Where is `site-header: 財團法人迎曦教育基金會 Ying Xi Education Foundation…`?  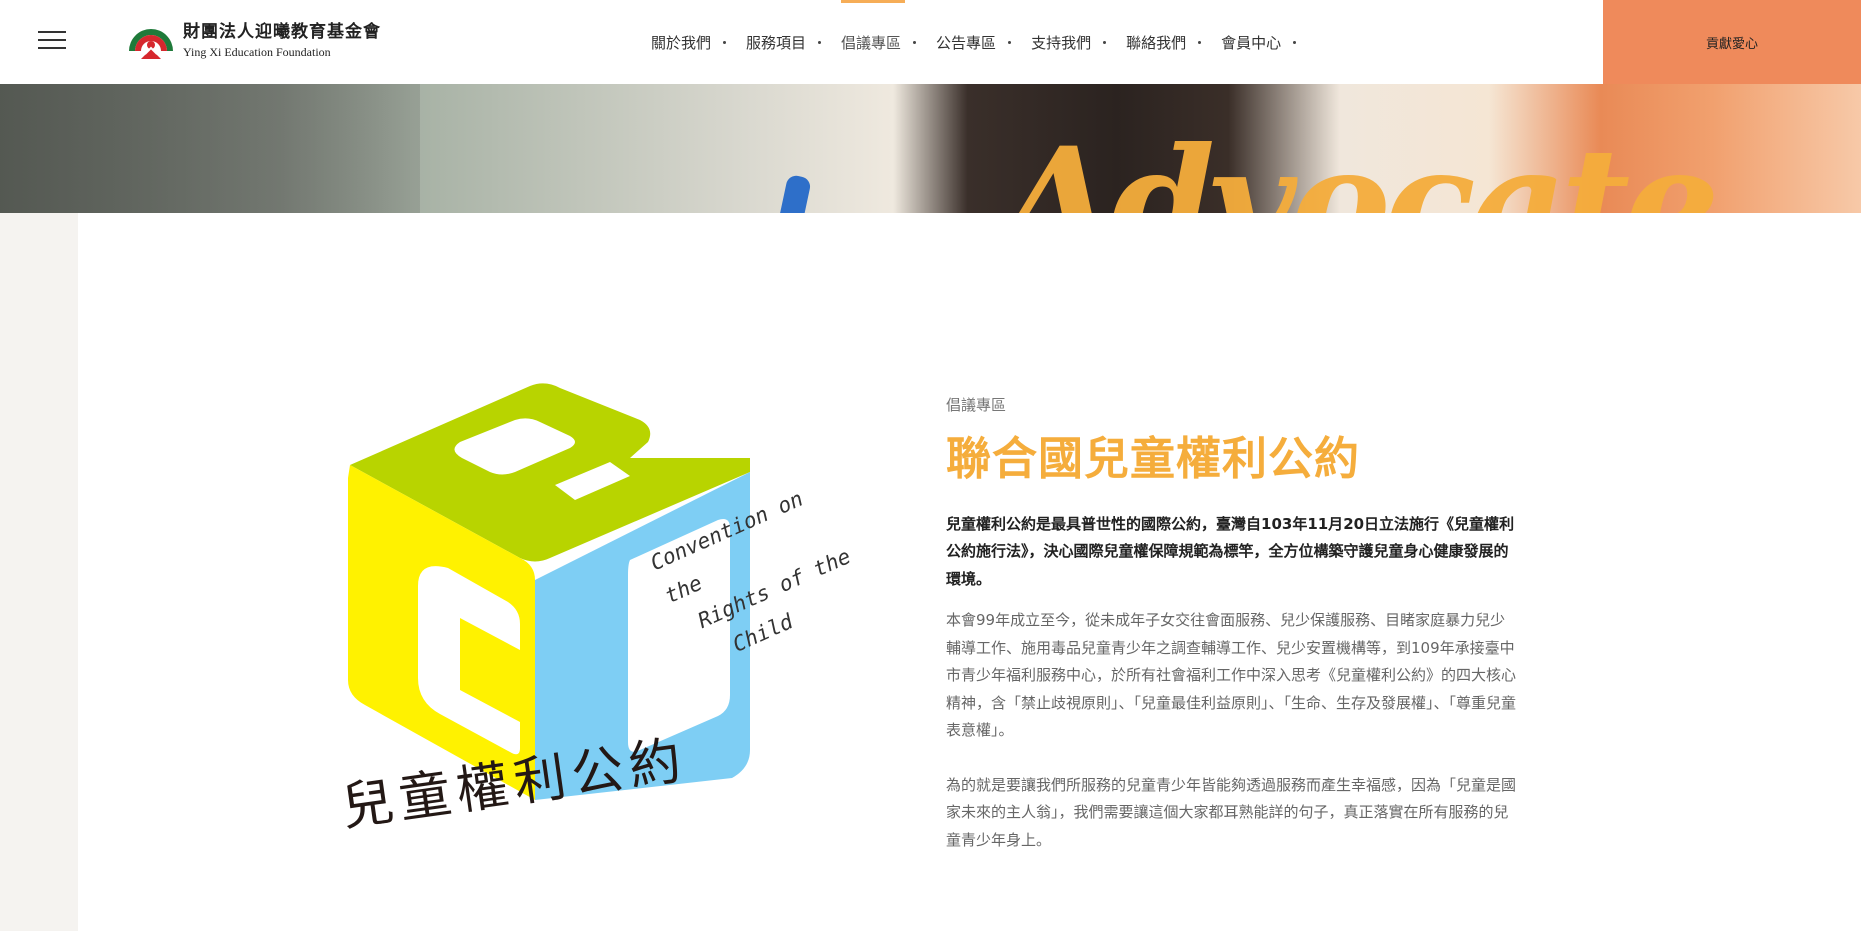
site-header: 財團法人迎曦教育基金會 Ying Xi Education Foundation… is located at coordinates (930, 42).